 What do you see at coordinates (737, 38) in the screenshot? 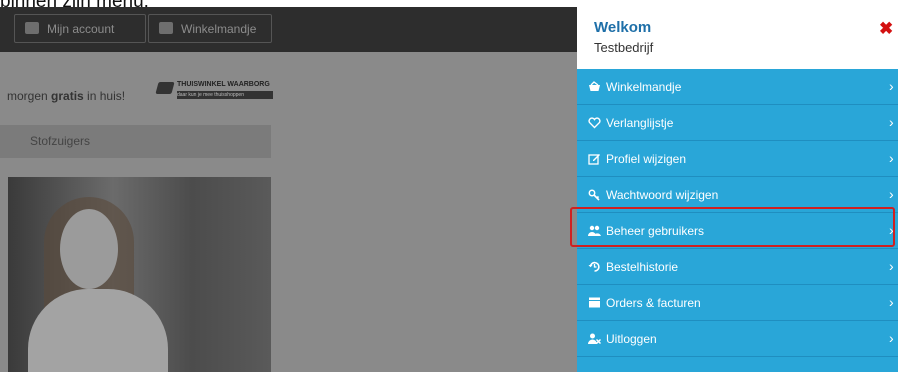
I see `panel-header: Welkom Testbedrijf ✖` at bounding box center [737, 38].